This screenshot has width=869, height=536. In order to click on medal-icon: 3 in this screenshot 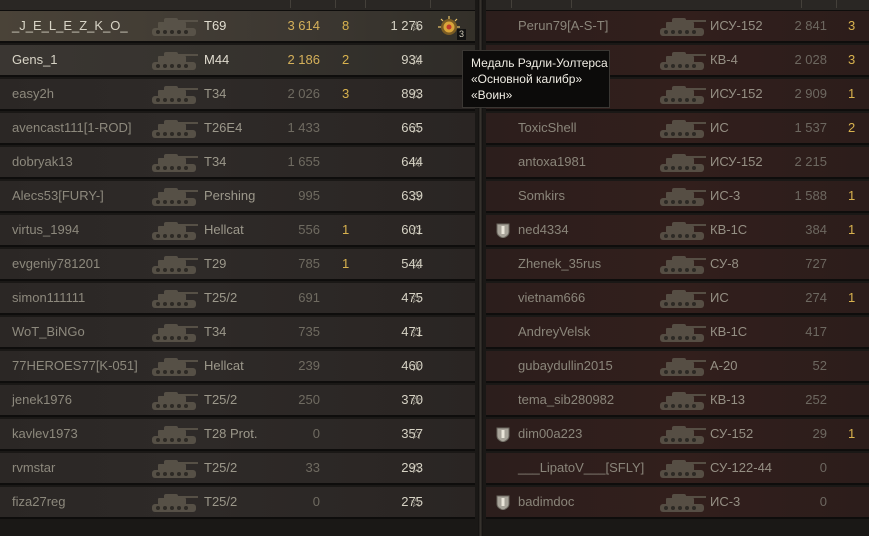, I will do `click(452, 28)`.